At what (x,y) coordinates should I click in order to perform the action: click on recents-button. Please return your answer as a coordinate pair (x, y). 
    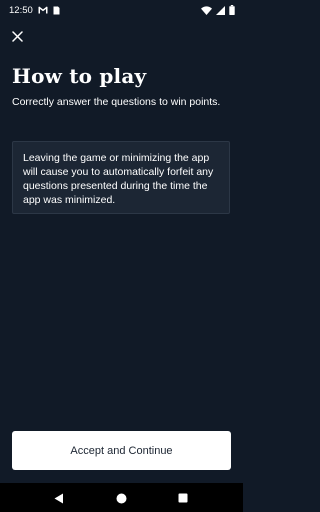
    Looking at the image, I should click on (183, 498).